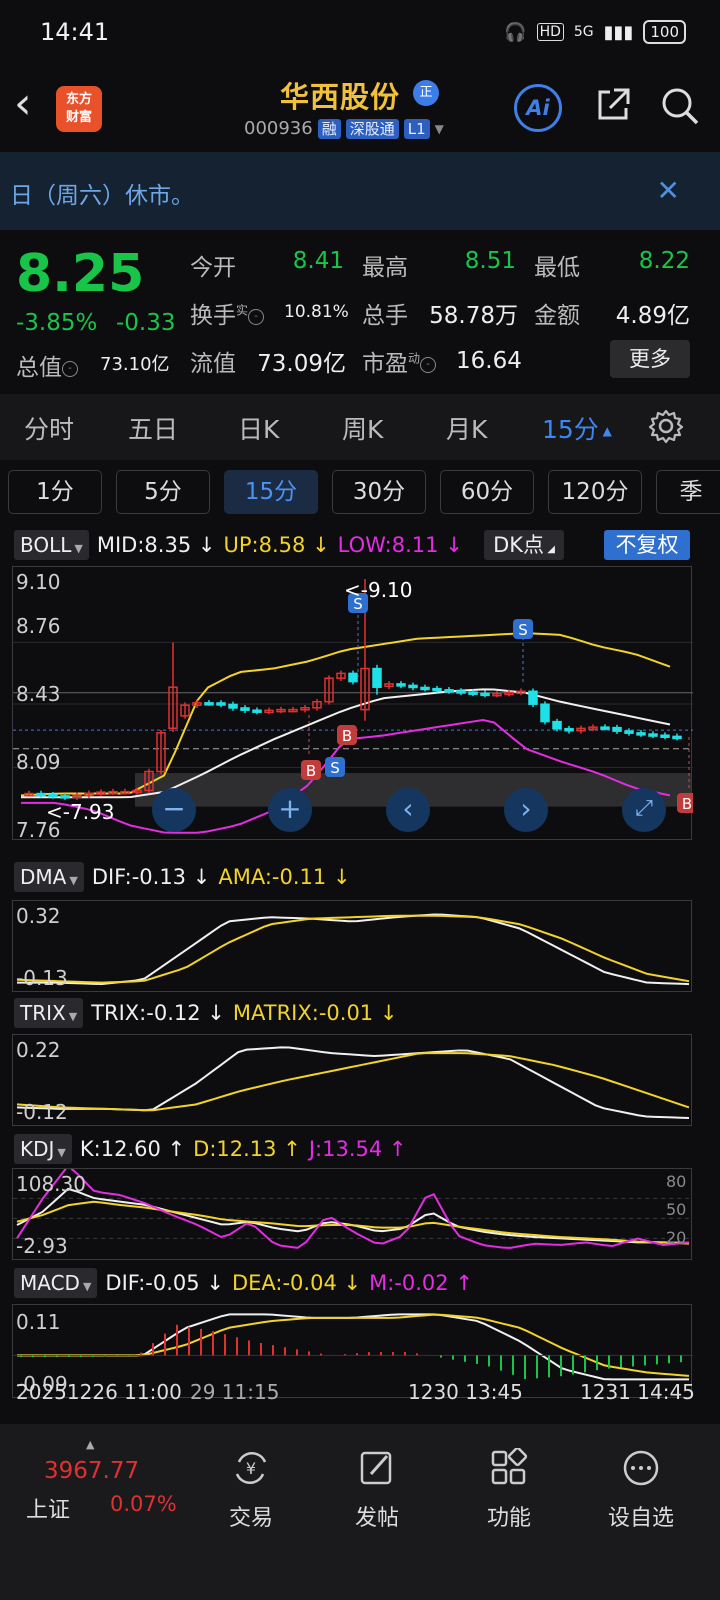 The width and height of the screenshot is (720, 1600). I want to click on macd-header: MACD ▼ DIF:-0.05 ↓ DEA:-0.04 ↓ M:-0.02 ↑, so click(243, 1283).